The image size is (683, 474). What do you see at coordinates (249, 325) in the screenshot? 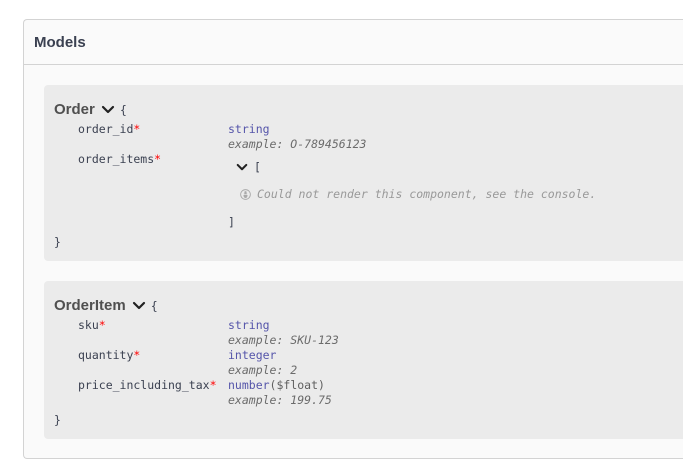
I see `type-sku: string` at bounding box center [249, 325].